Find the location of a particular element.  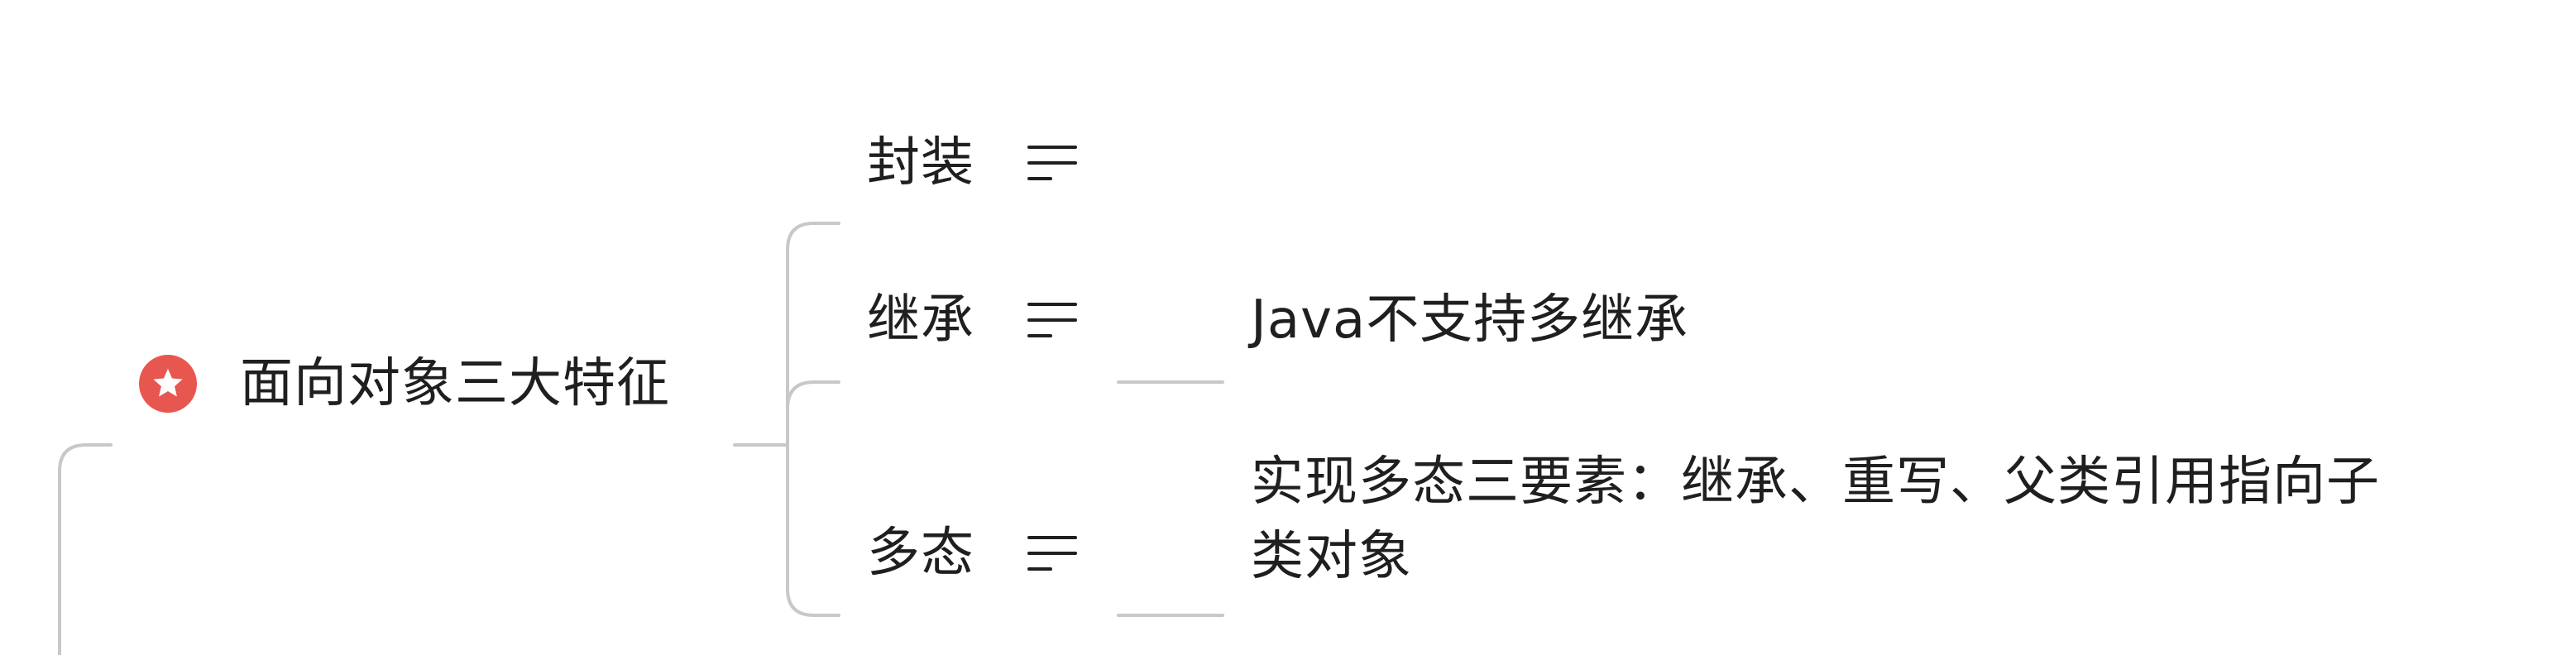

leaf-label-line2: 类对象 is located at coordinates (1331, 556).